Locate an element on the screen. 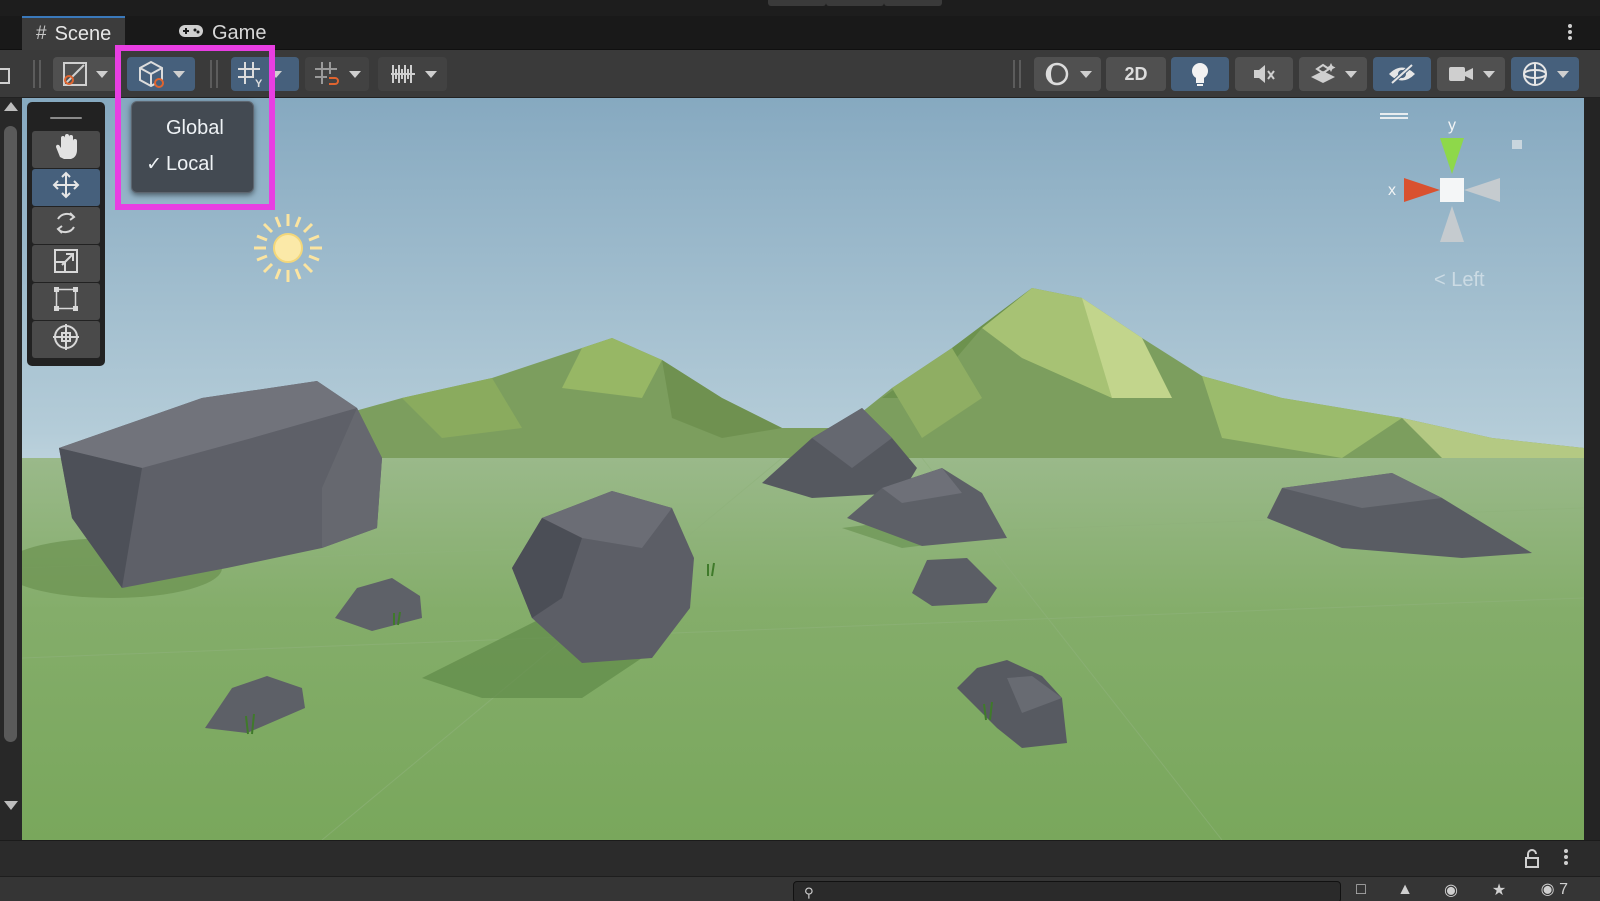 The width and height of the screenshot is (1600, 901). top-strip is located at coordinates (800, 8).